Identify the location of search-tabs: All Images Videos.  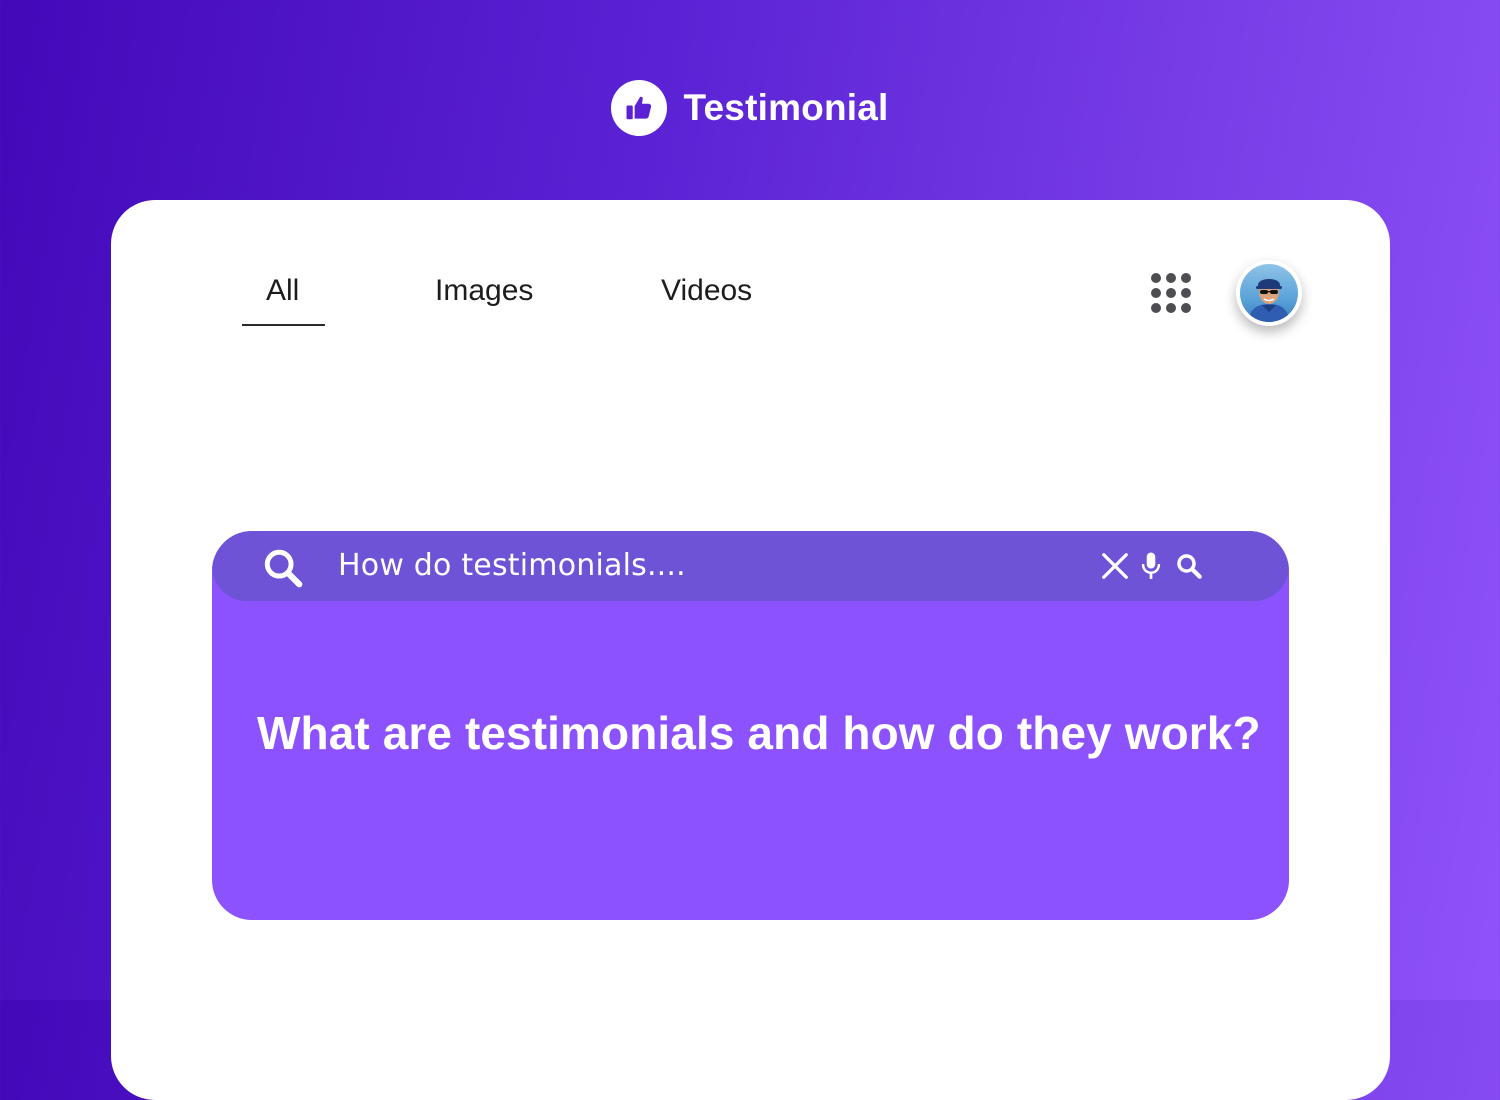
(750, 270).